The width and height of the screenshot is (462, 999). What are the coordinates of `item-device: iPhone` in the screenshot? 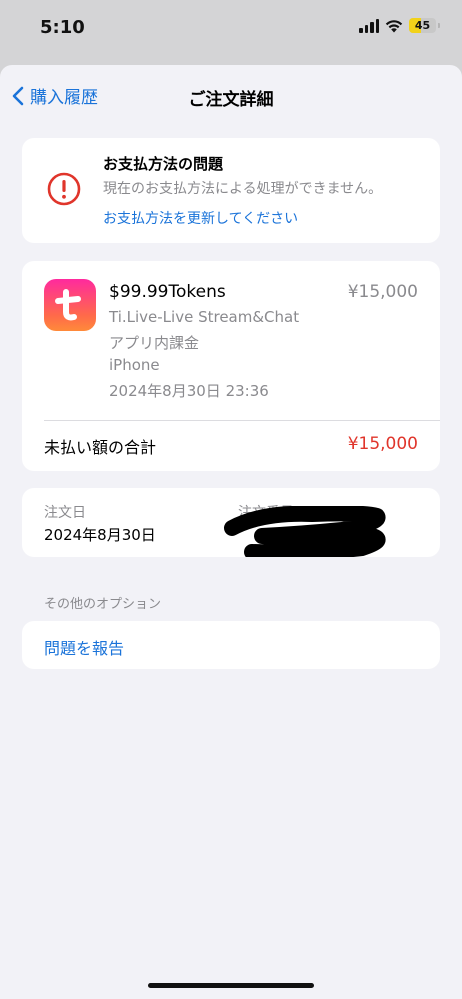 It's located at (134, 365).